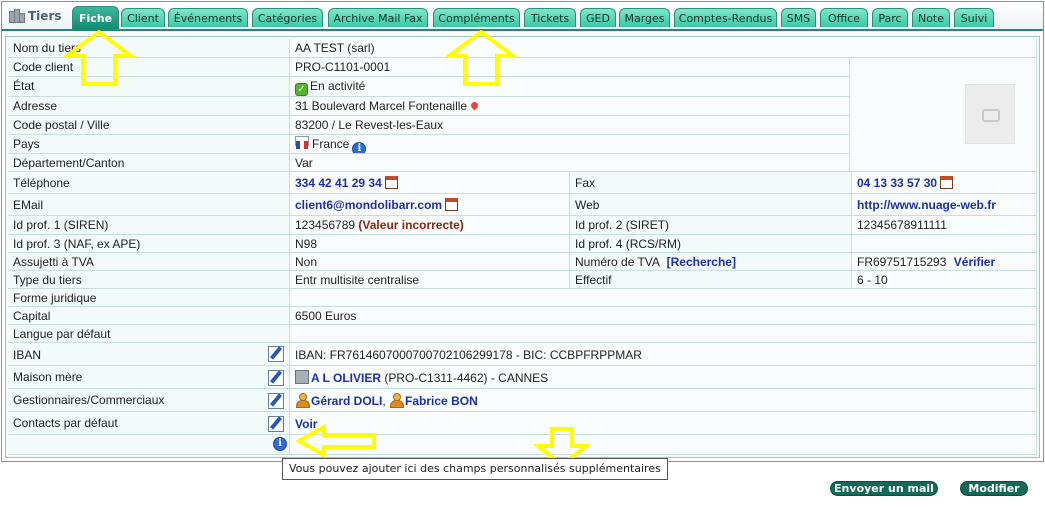  I want to click on tab-ged: GED, so click(598, 17).